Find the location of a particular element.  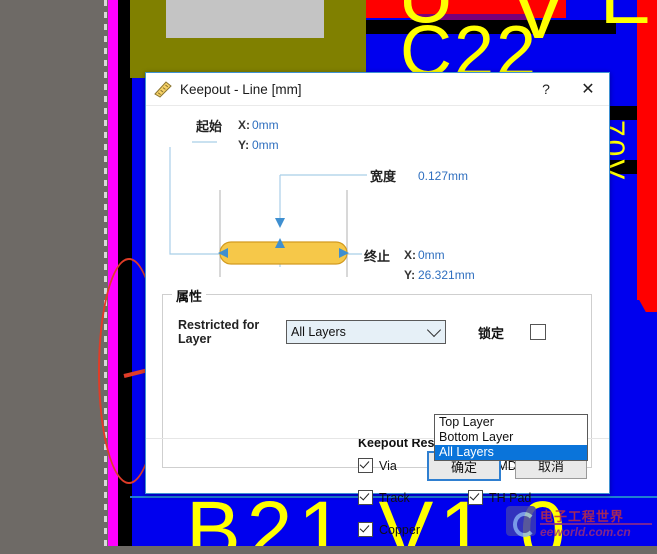

component-body-rect is located at coordinates (245, 19).